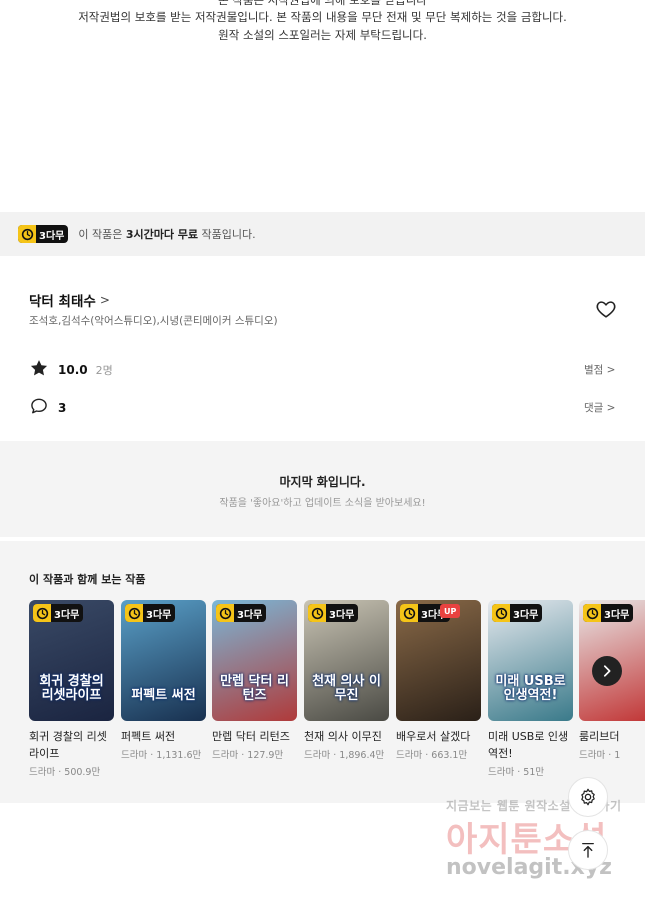  Describe the element at coordinates (87, 579) in the screenshot. I see `recommendations-heading: 이 작품과 함께 보는 작품` at that location.